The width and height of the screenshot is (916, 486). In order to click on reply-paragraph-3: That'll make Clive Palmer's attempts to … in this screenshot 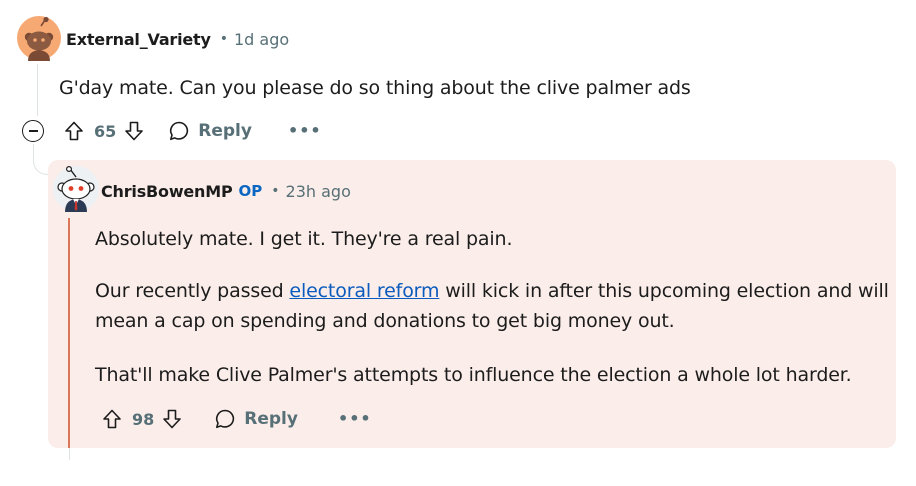, I will do `click(473, 375)`.